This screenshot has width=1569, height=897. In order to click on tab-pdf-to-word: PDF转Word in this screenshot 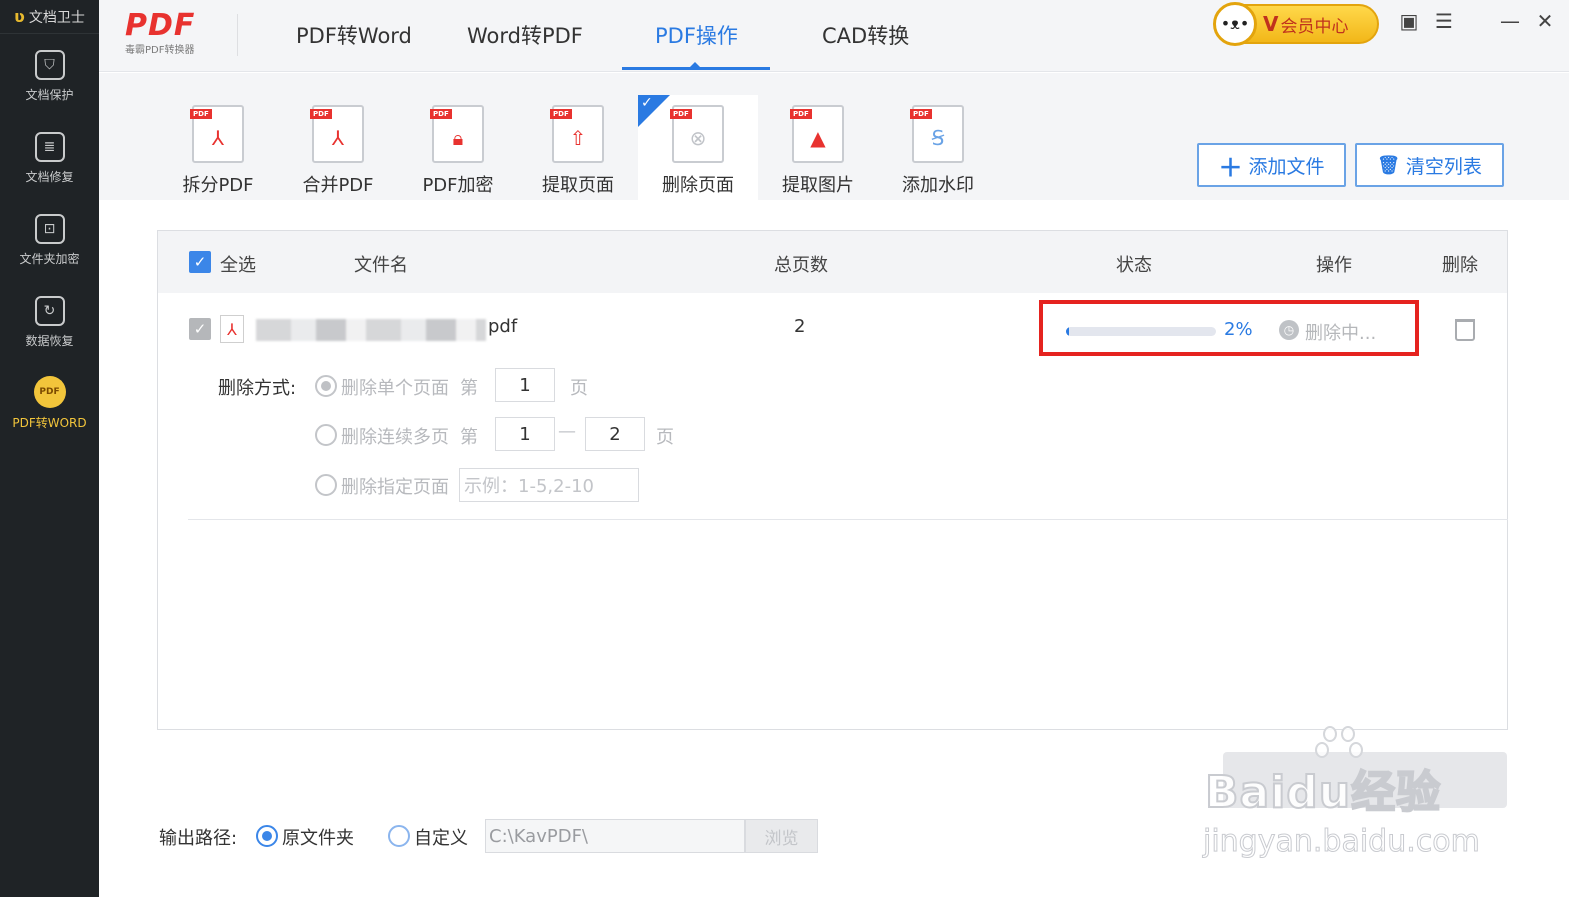, I will do `click(354, 35)`.